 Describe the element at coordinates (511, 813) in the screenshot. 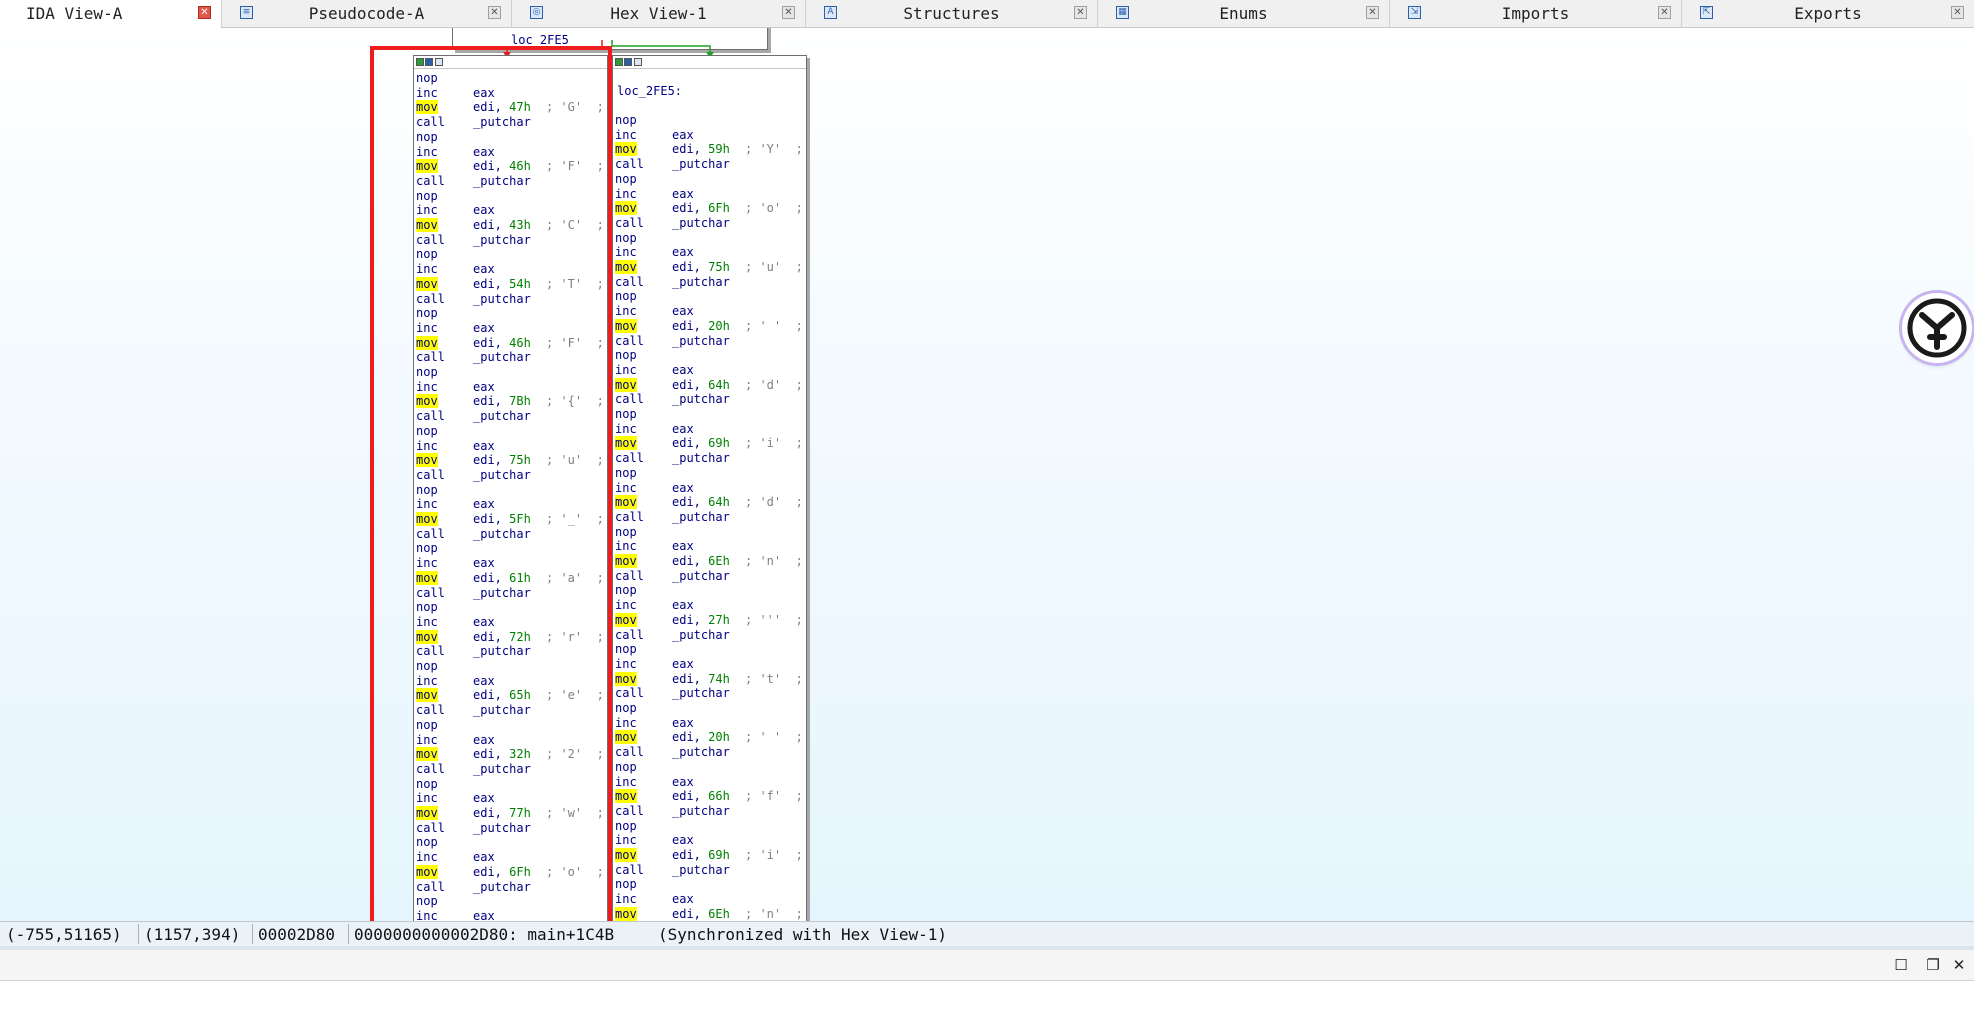

I see `asm-line: mov edi, 77h ; 'w' ; c` at that location.